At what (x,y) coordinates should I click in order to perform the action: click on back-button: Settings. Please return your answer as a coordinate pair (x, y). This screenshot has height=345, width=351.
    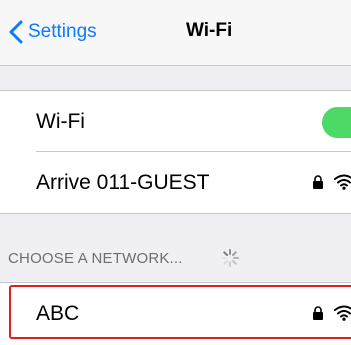
    Looking at the image, I should click on (52, 32).